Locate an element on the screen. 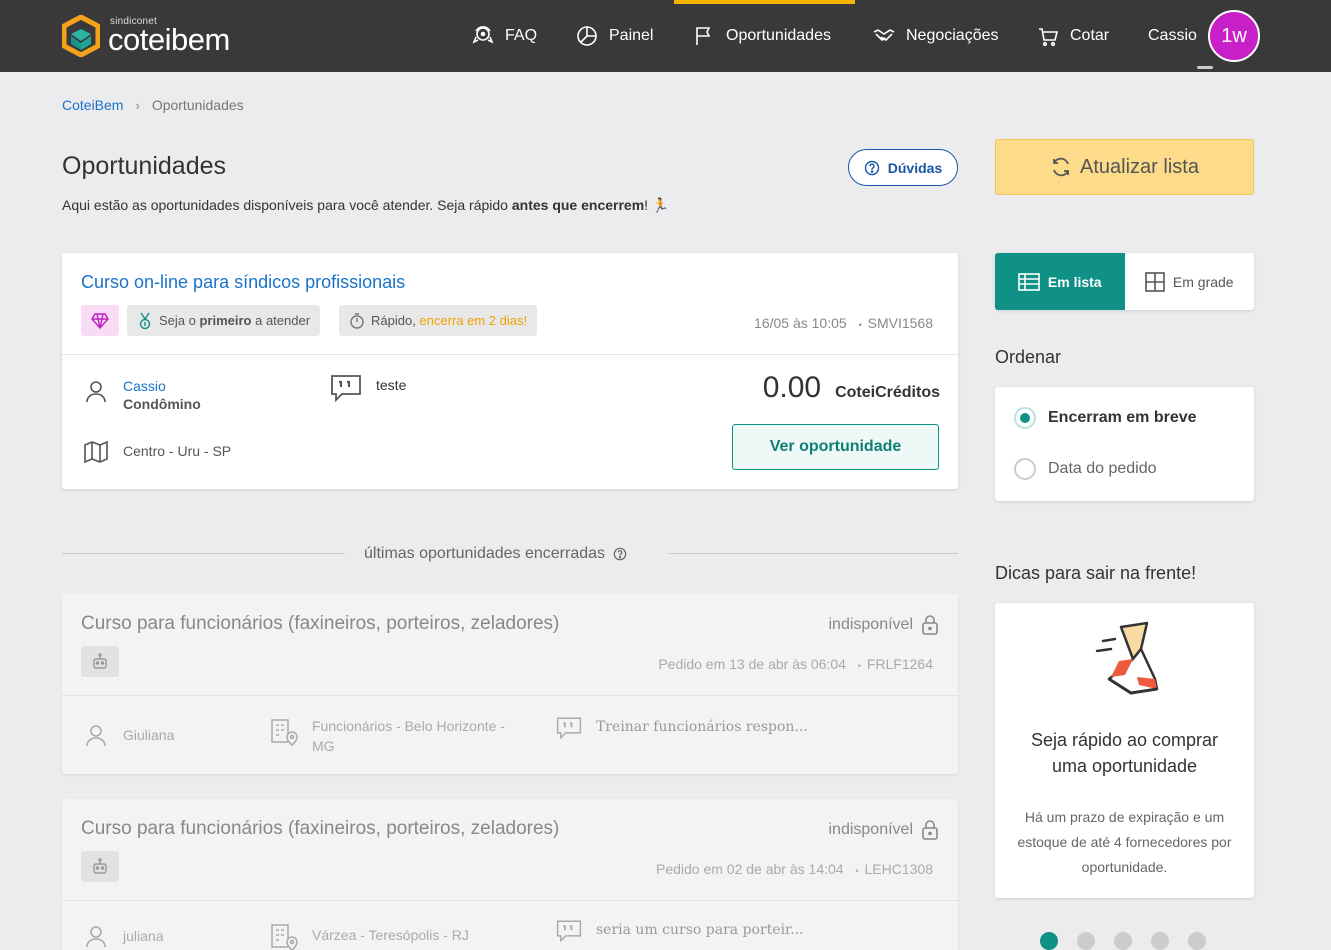 The height and width of the screenshot is (950, 1331). tag-first-text: Seja o primeiro a atender is located at coordinates (234, 320).